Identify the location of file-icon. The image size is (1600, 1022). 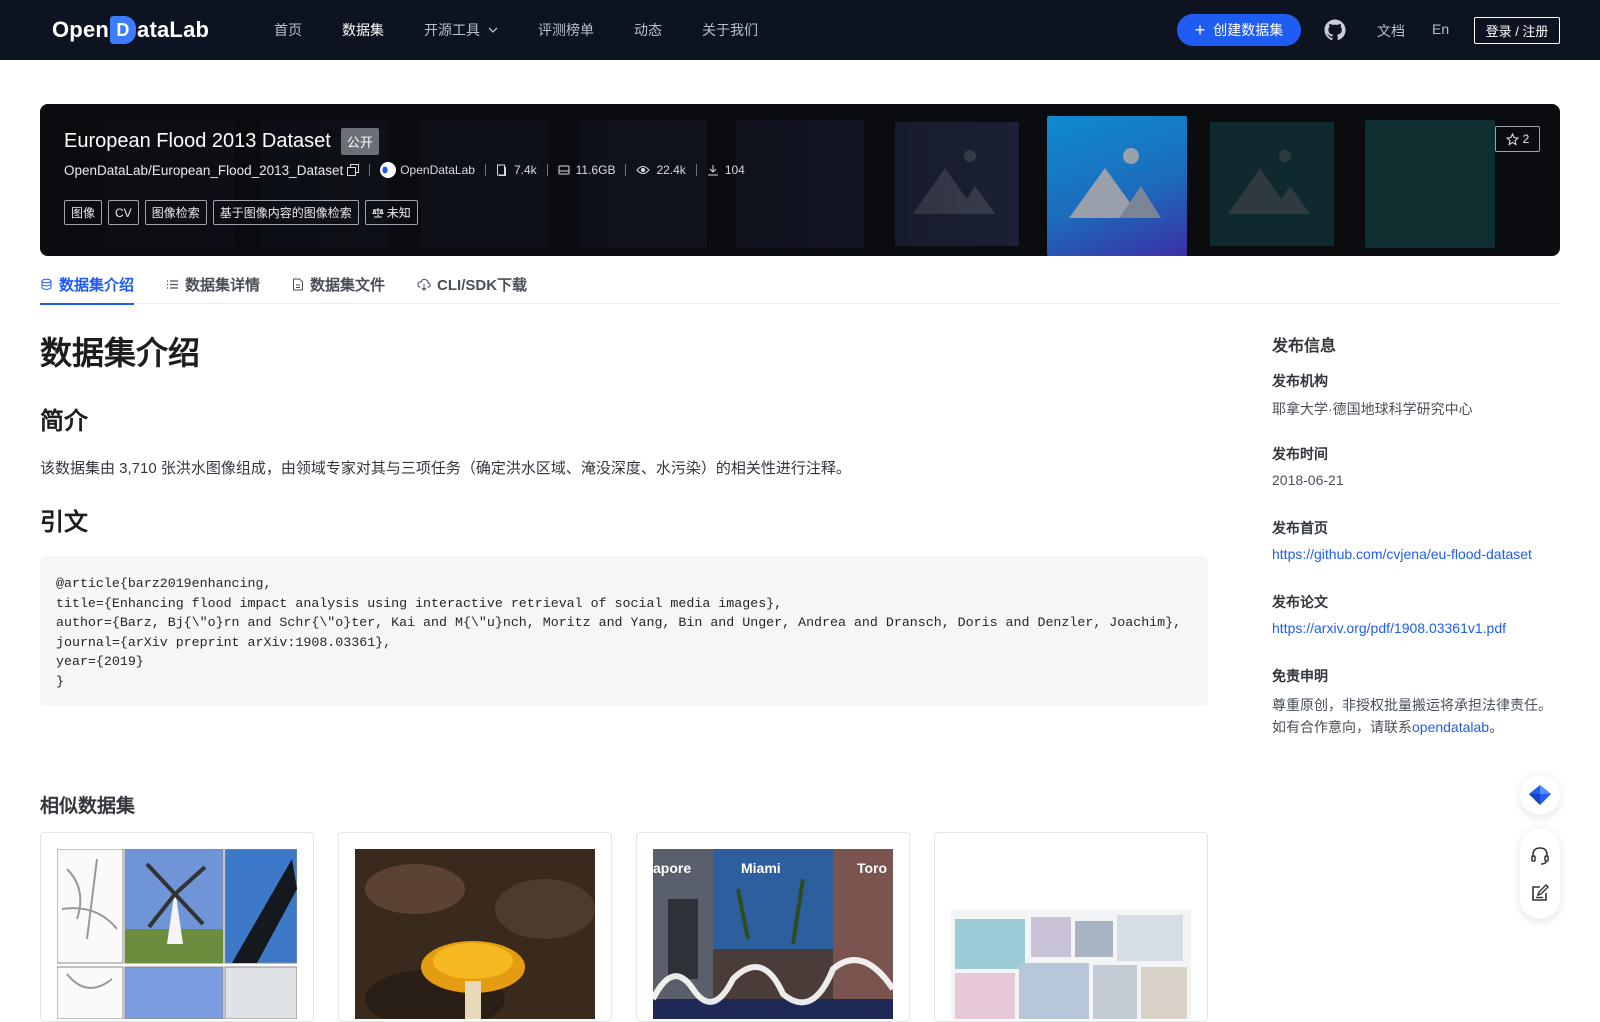
(298, 284).